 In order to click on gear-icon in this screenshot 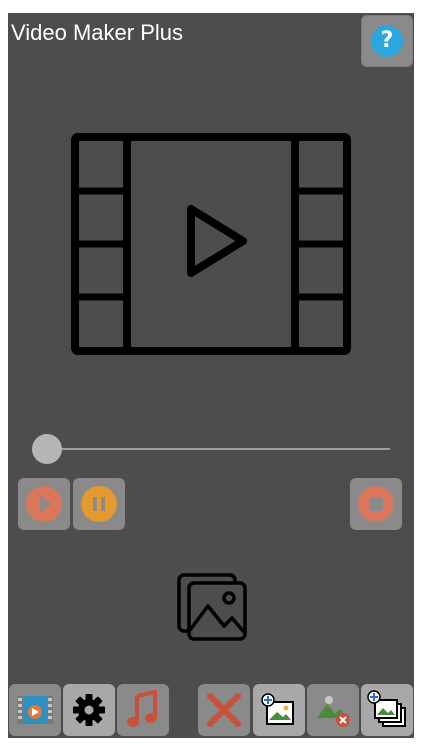, I will do `click(89, 710)`.